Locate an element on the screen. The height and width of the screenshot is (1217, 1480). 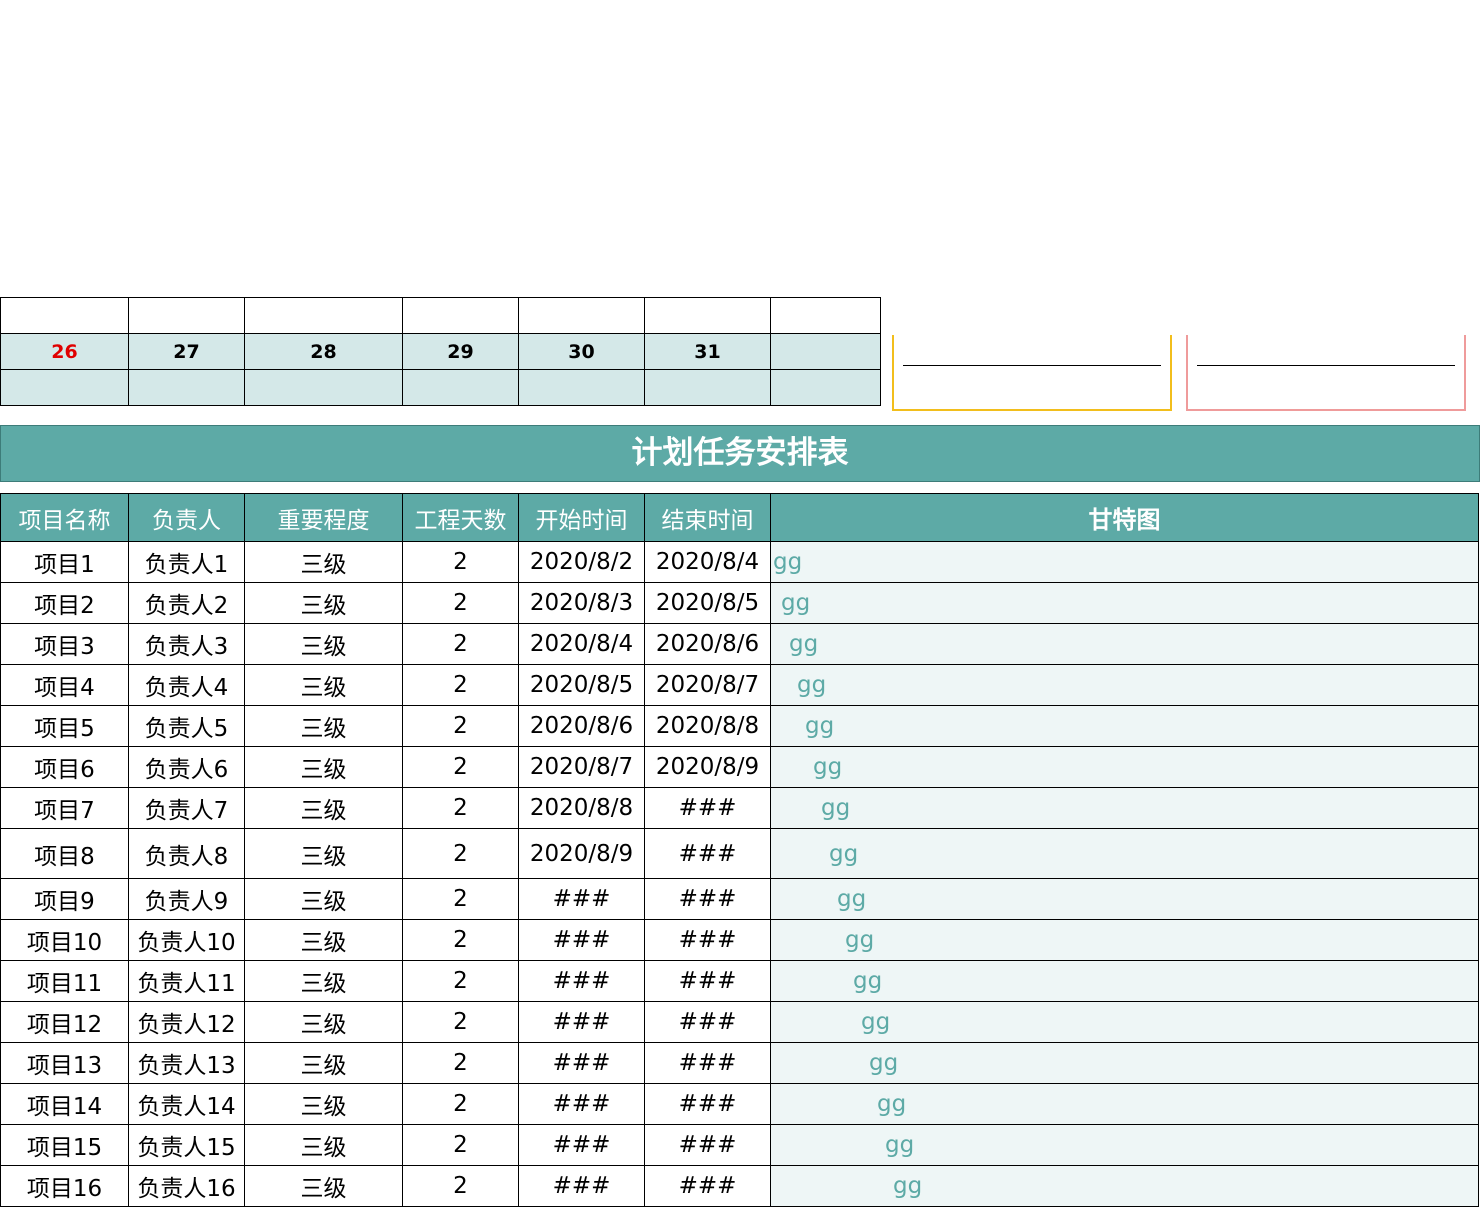
cell-owner: 负责人6 is located at coordinates (186, 767).